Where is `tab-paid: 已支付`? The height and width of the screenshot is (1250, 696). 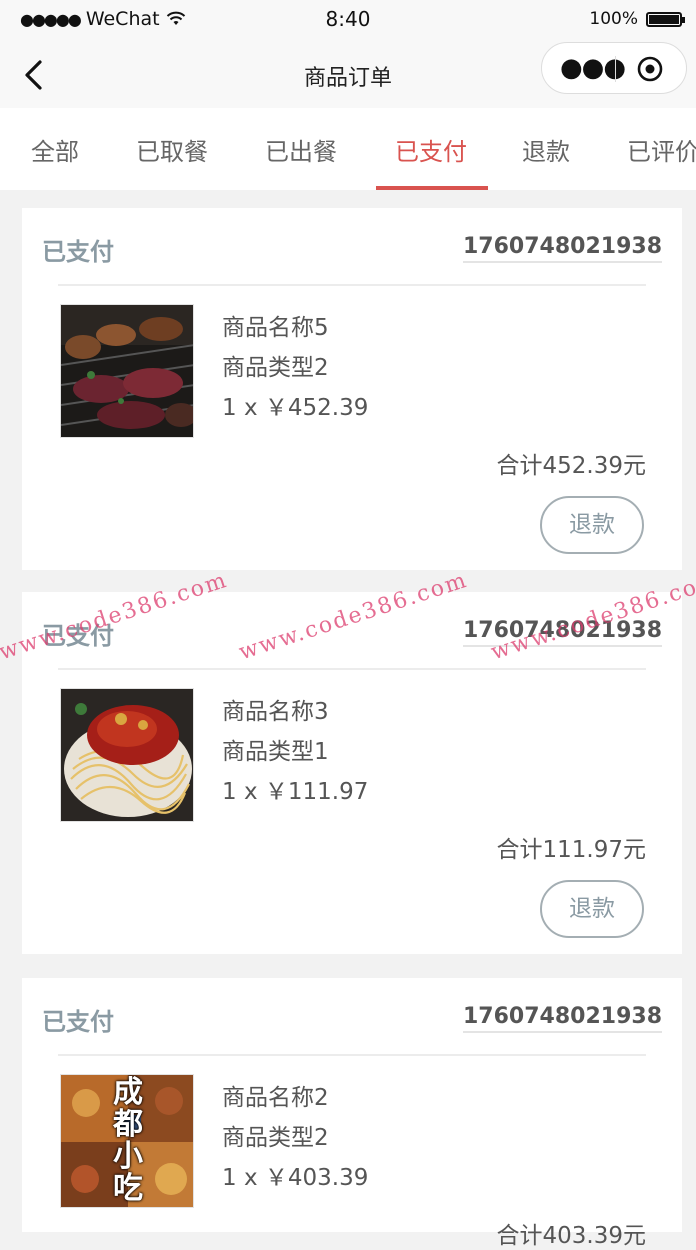
tab-paid: 已支付 is located at coordinates (431, 149).